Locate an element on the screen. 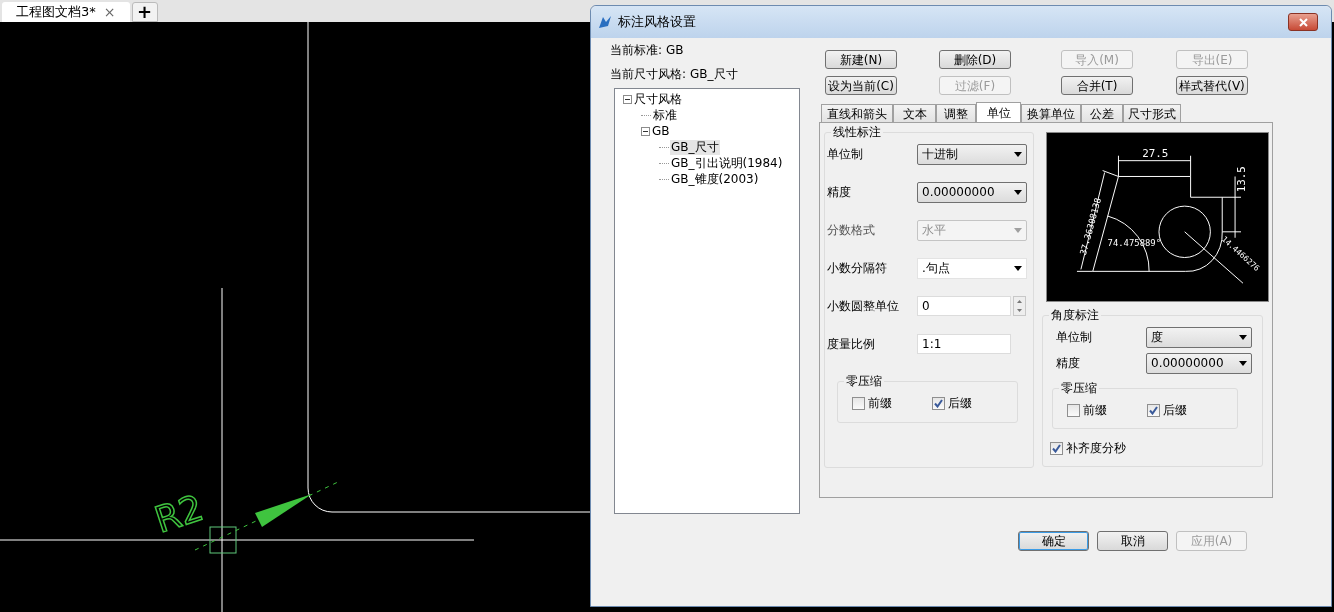 The height and width of the screenshot is (612, 1334). dialog-button: 新建(N) is located at coordinates (861, 59).